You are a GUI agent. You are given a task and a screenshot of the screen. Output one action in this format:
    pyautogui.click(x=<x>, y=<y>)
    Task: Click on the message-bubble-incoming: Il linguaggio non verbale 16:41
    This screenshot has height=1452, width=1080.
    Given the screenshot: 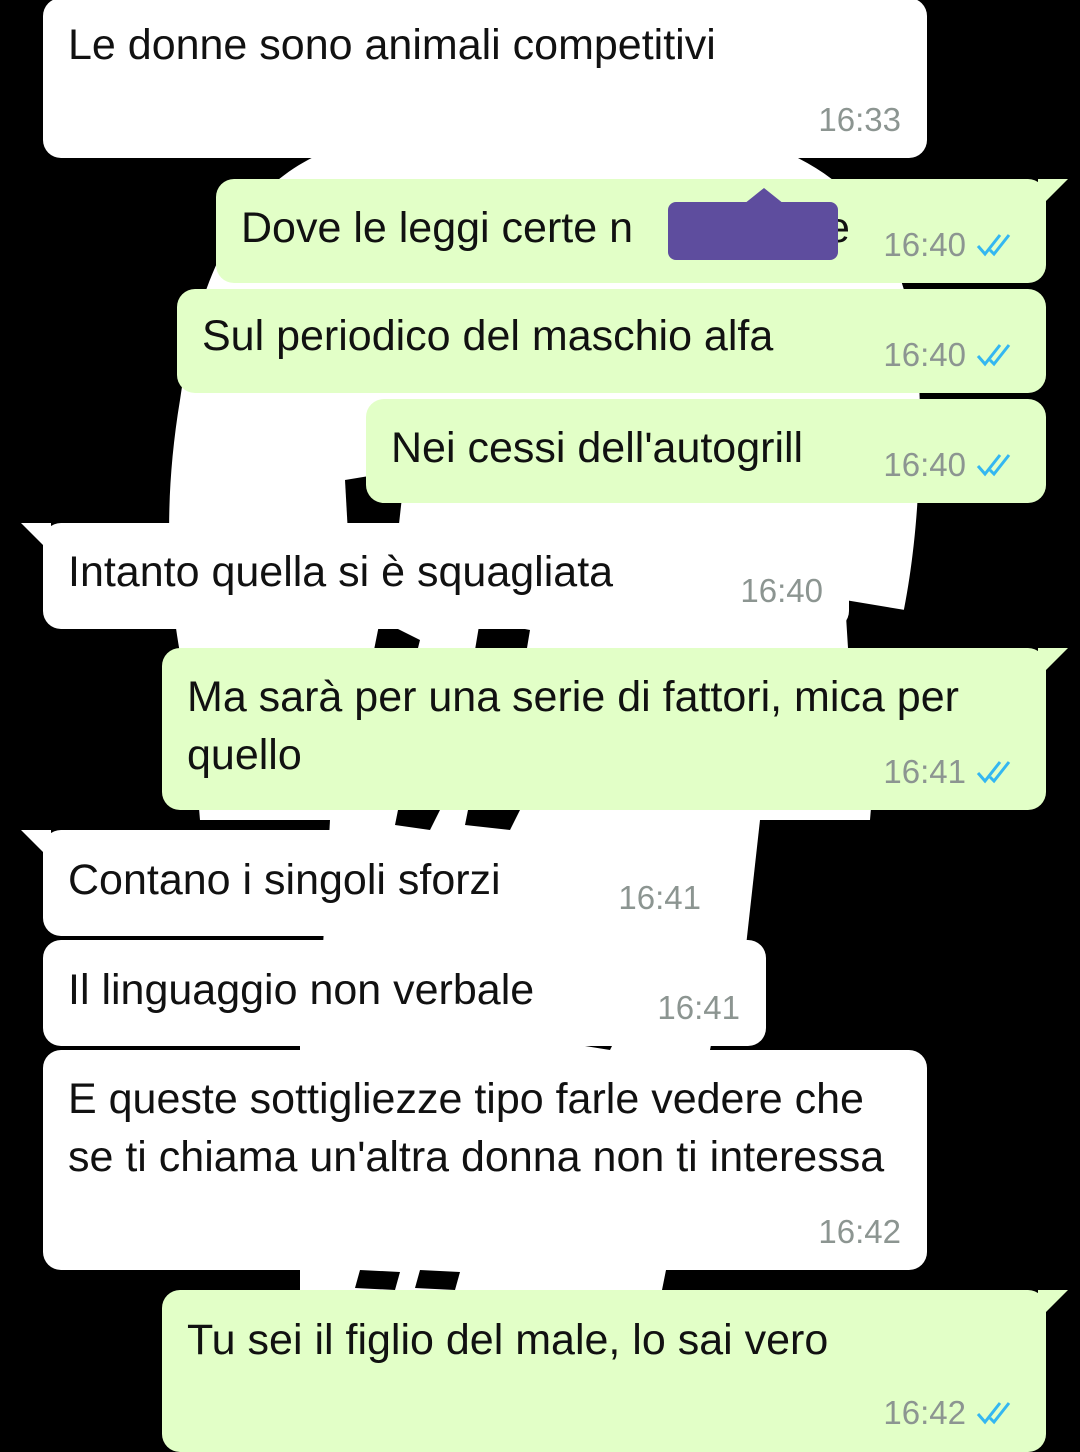 What is the action you would take?
    pyautogui.click(x=404, y=993)
    